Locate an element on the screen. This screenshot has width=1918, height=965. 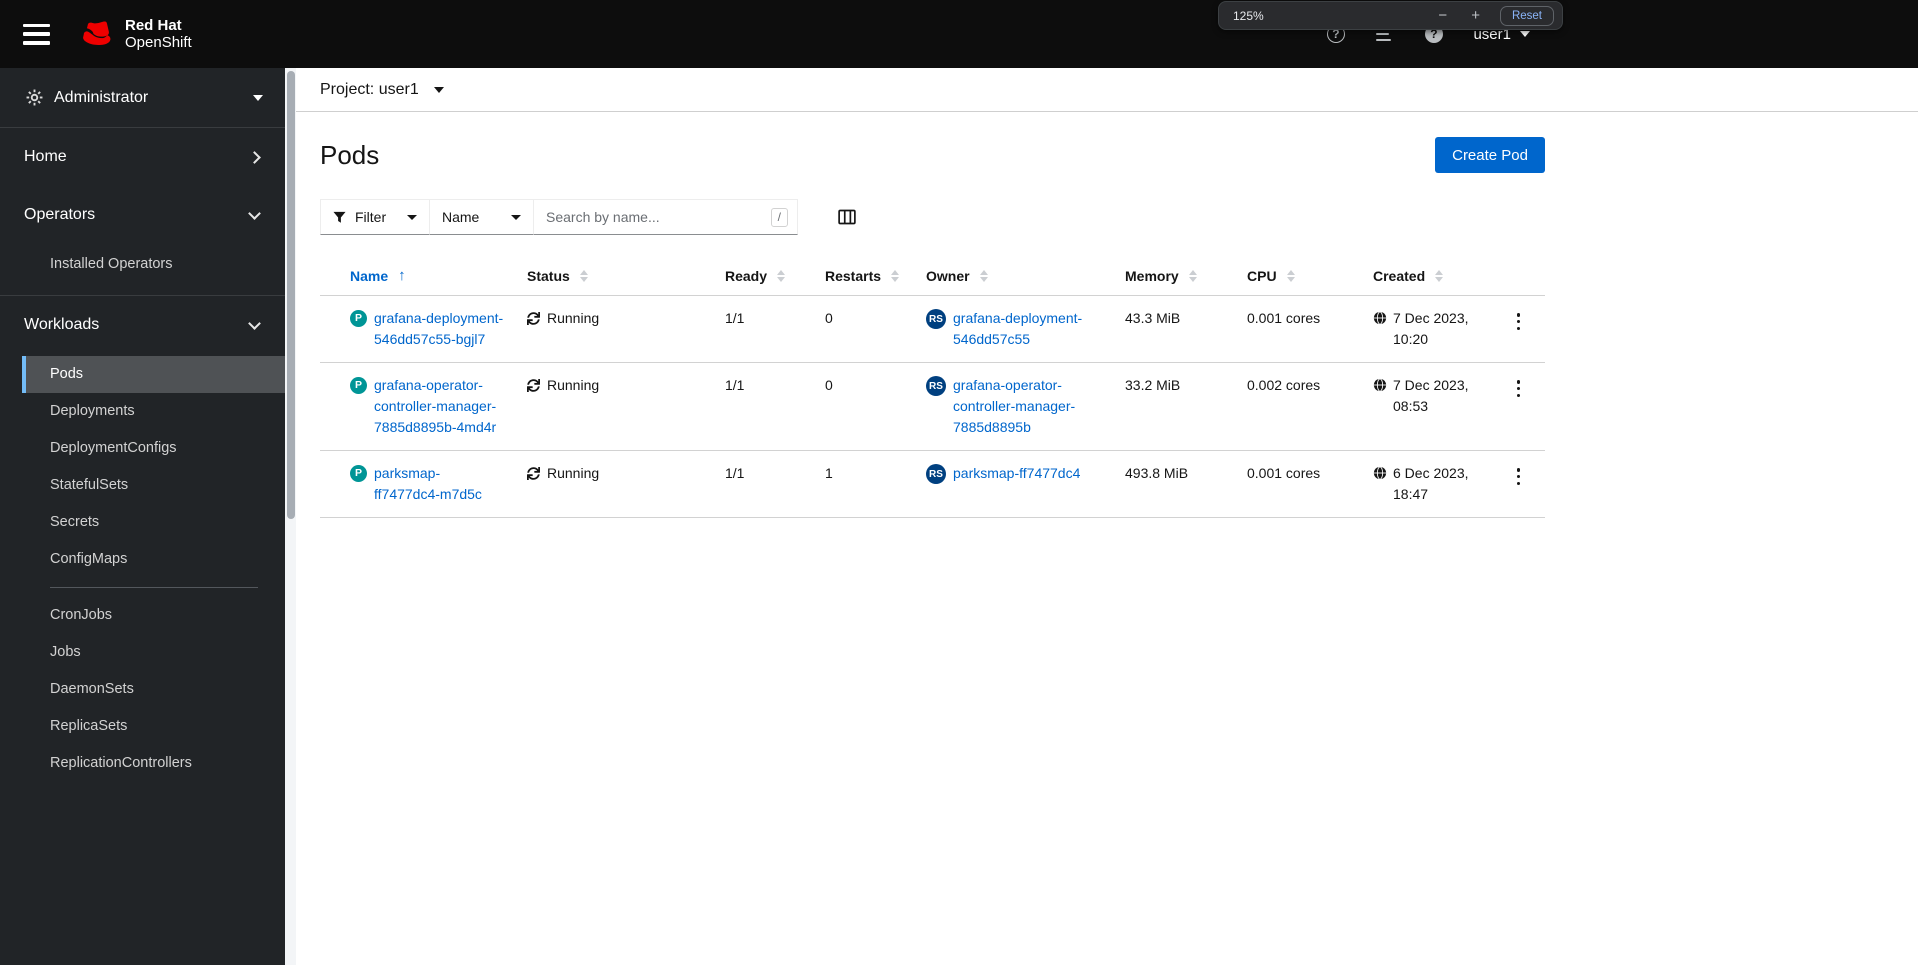
zoom-reset-button: Reset is located at coordinates (1526, 15).